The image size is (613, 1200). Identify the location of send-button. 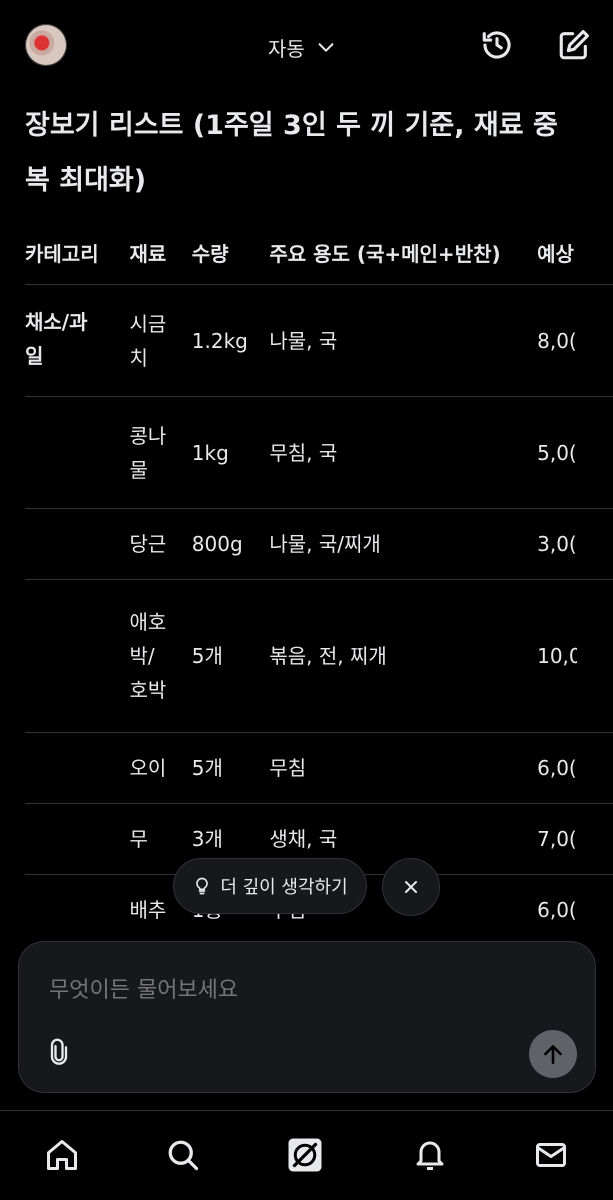
(553, 1054).